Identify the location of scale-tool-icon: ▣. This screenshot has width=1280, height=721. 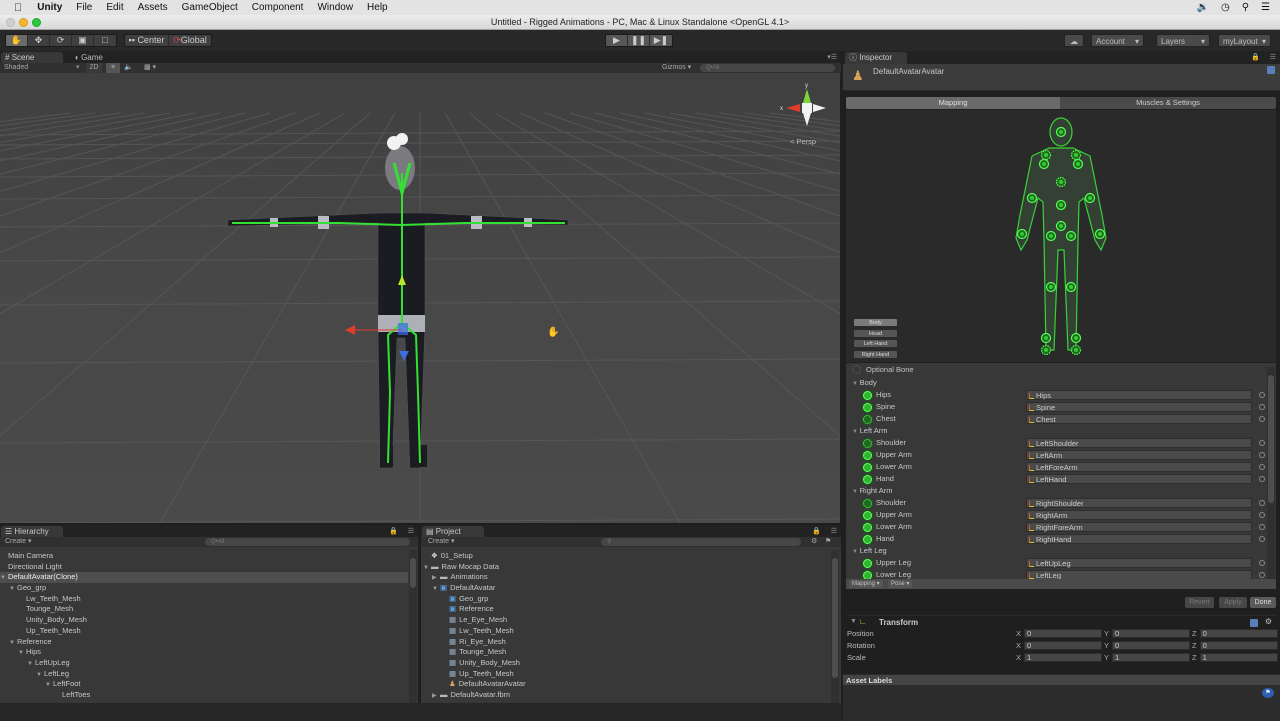
(83, 40).